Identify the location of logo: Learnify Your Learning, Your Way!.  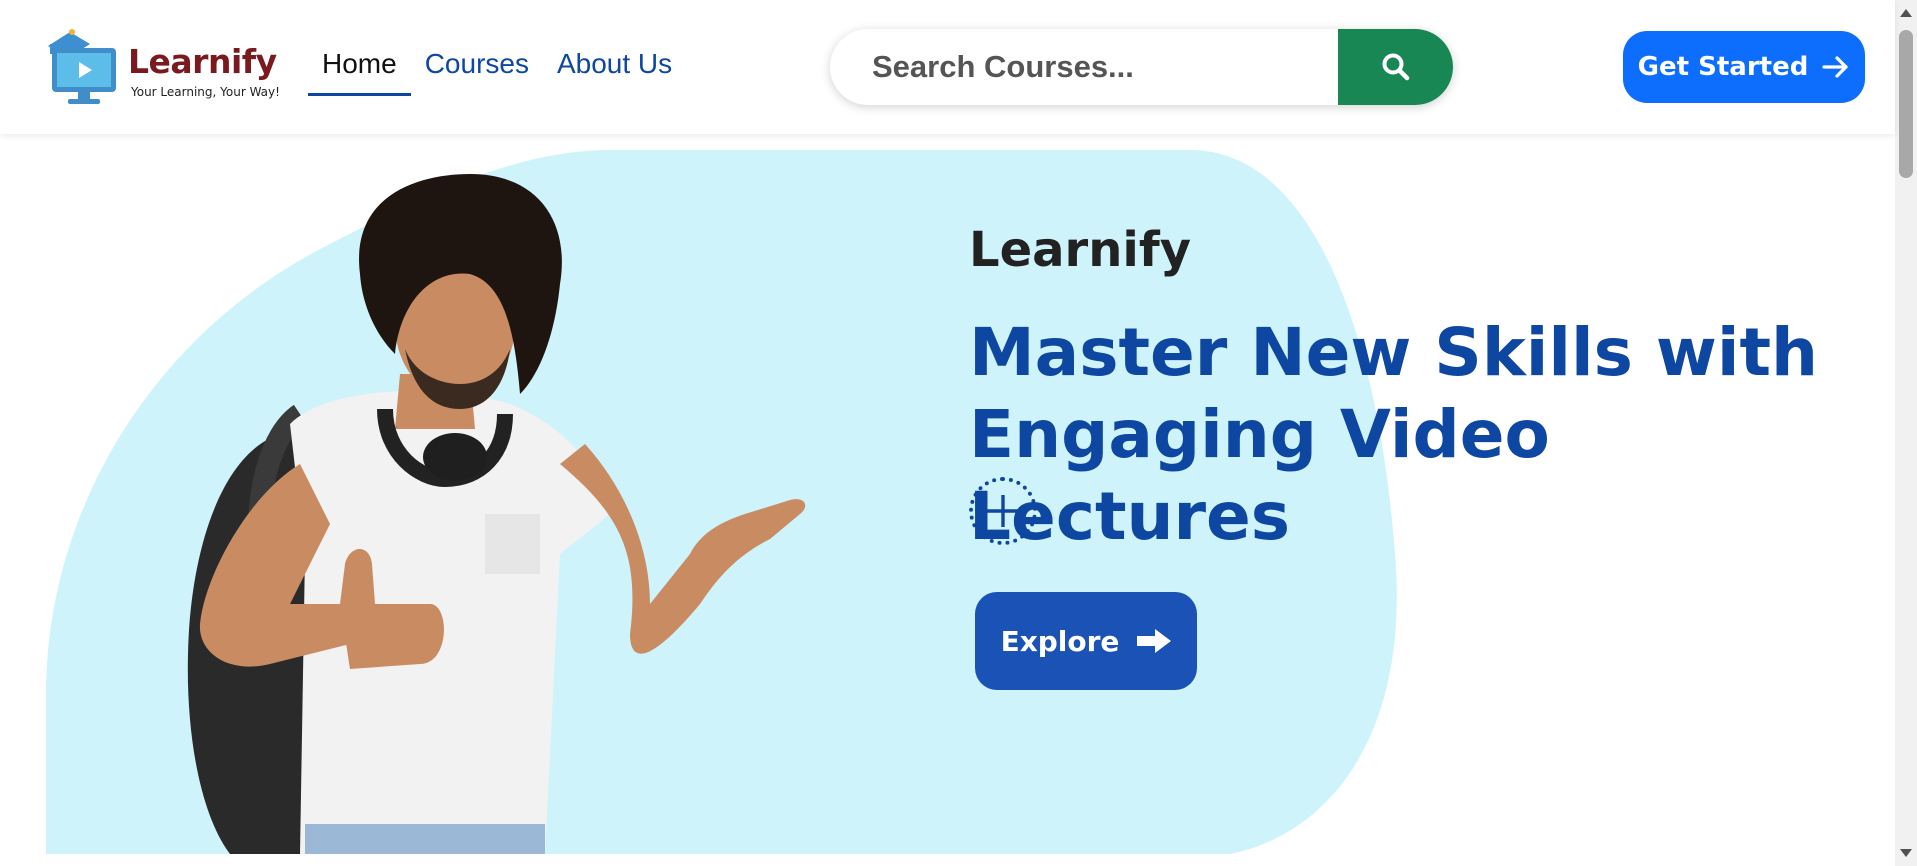
(164, 66).